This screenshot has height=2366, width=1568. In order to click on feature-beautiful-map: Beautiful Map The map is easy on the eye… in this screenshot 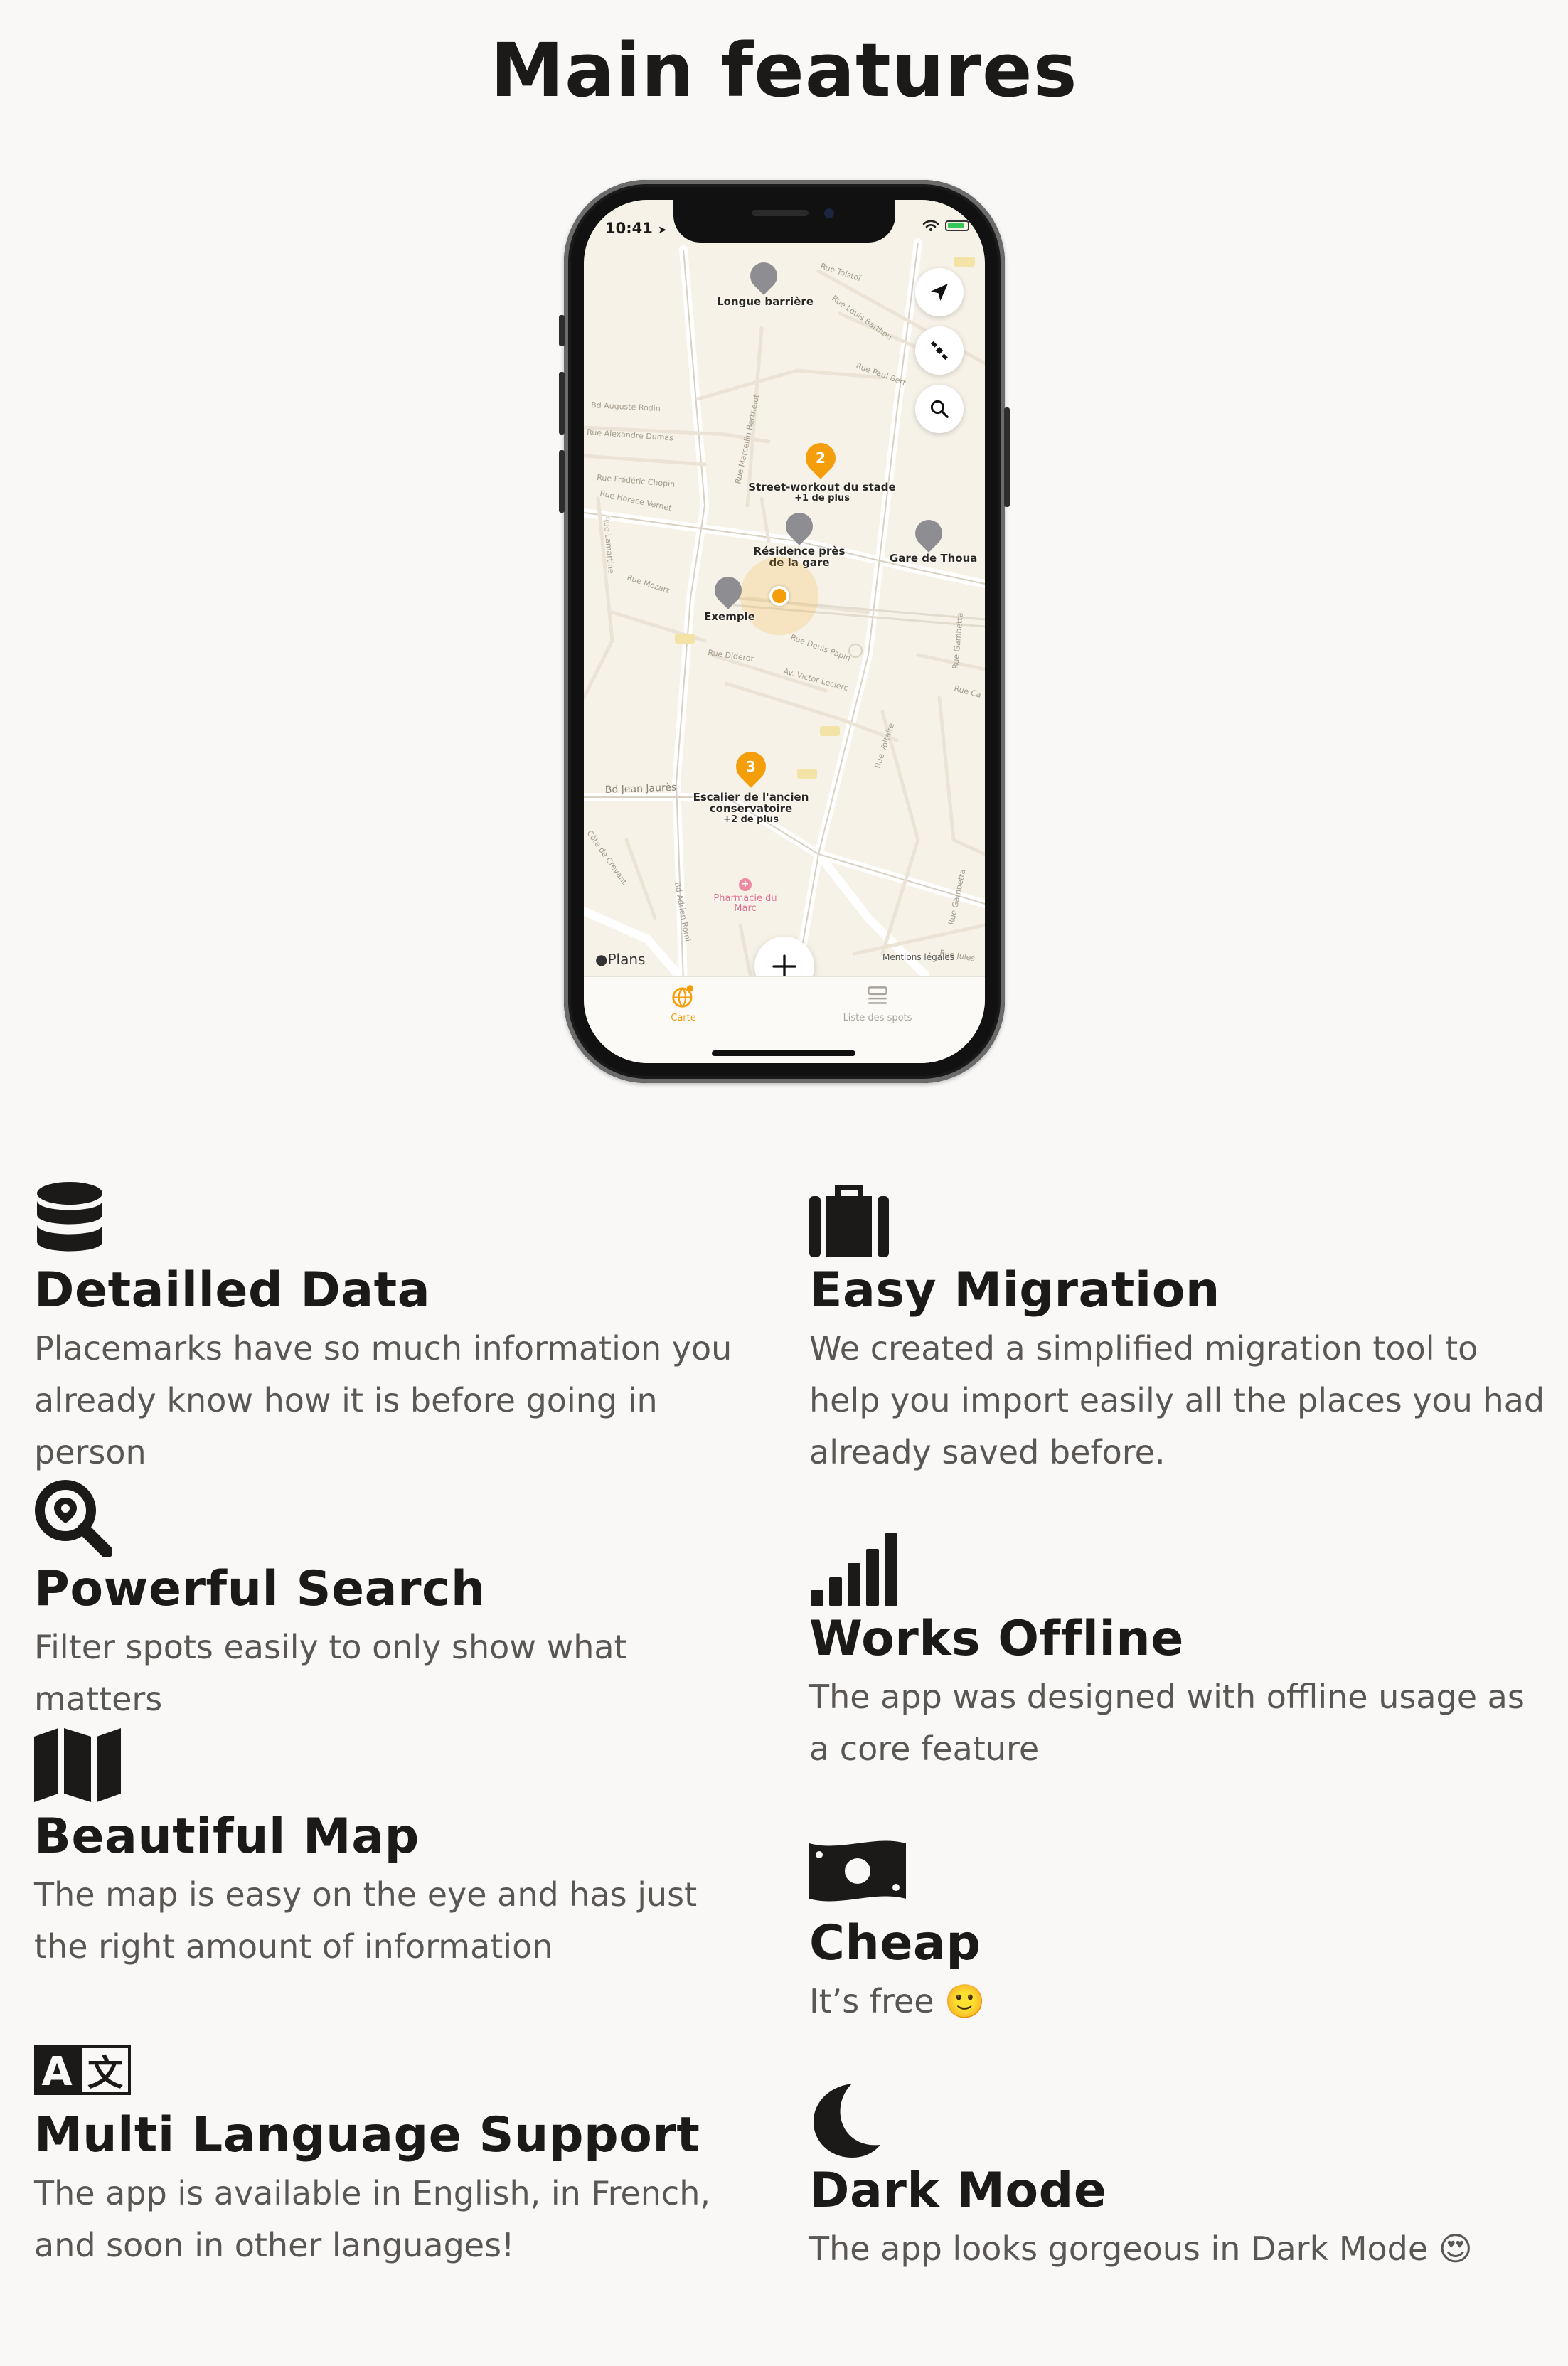, I will do `click(393, 1850)`.